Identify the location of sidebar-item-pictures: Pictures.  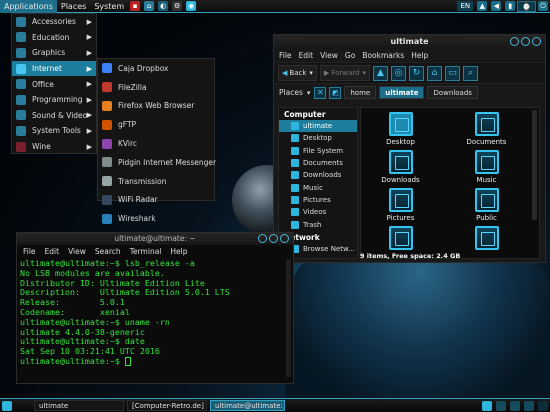
(318, 200).